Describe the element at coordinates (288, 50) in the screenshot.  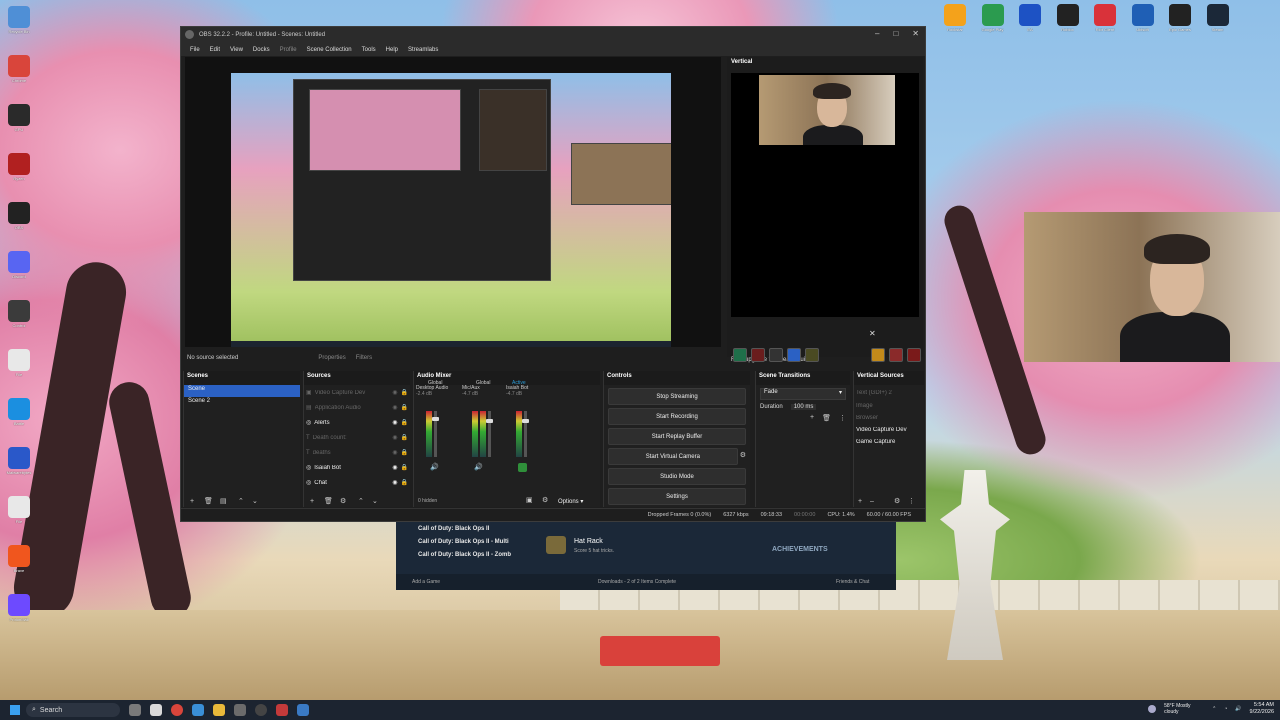
I see `menu-profile: Profile` at that location.